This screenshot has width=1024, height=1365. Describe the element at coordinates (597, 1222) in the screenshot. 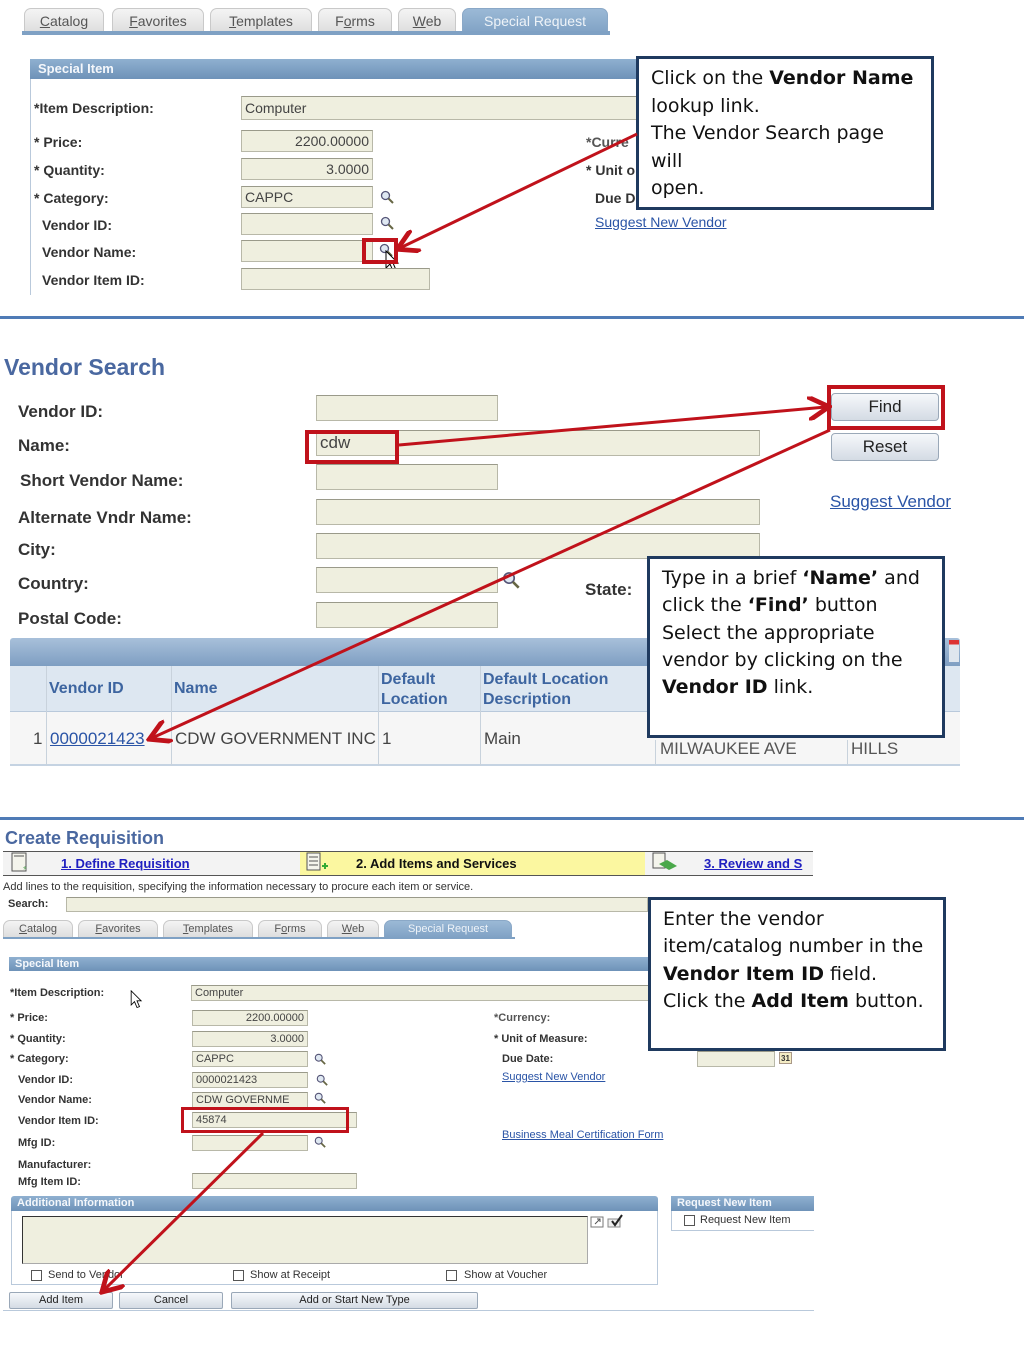

I see `expand-textarea-icon` at that location.